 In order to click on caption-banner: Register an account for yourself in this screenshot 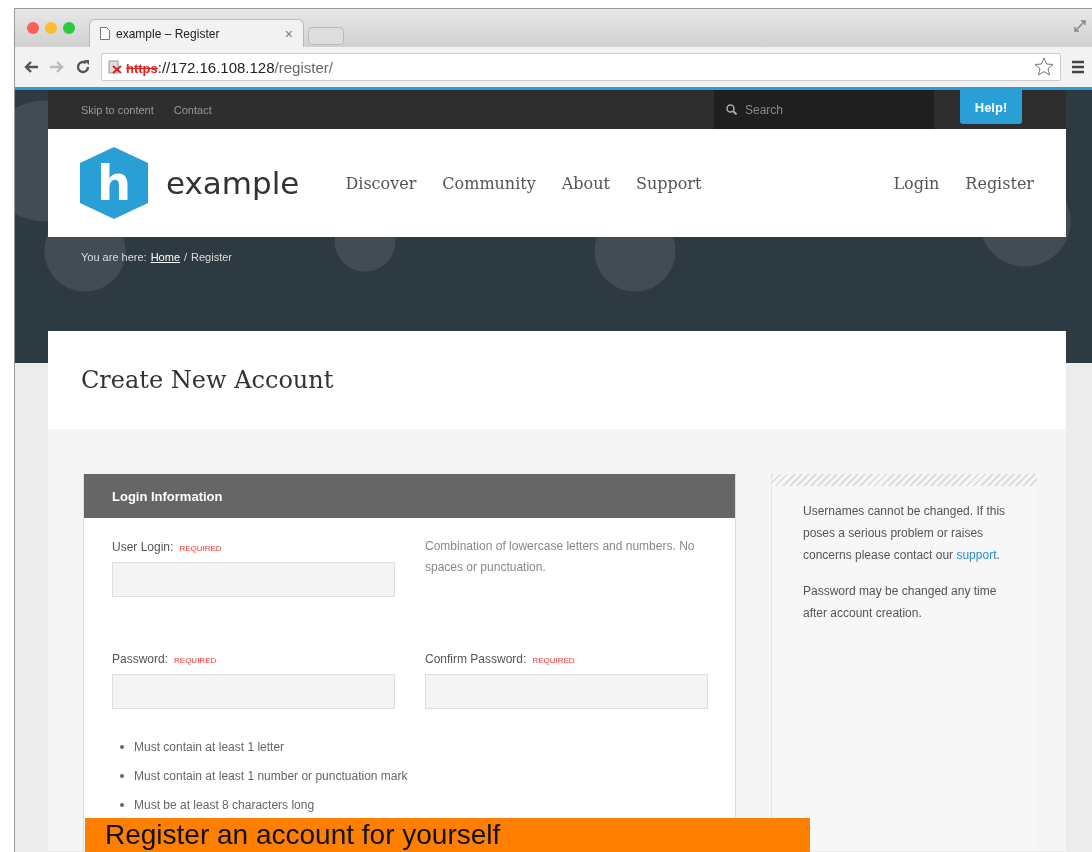, I will do `click(447, 835)`.